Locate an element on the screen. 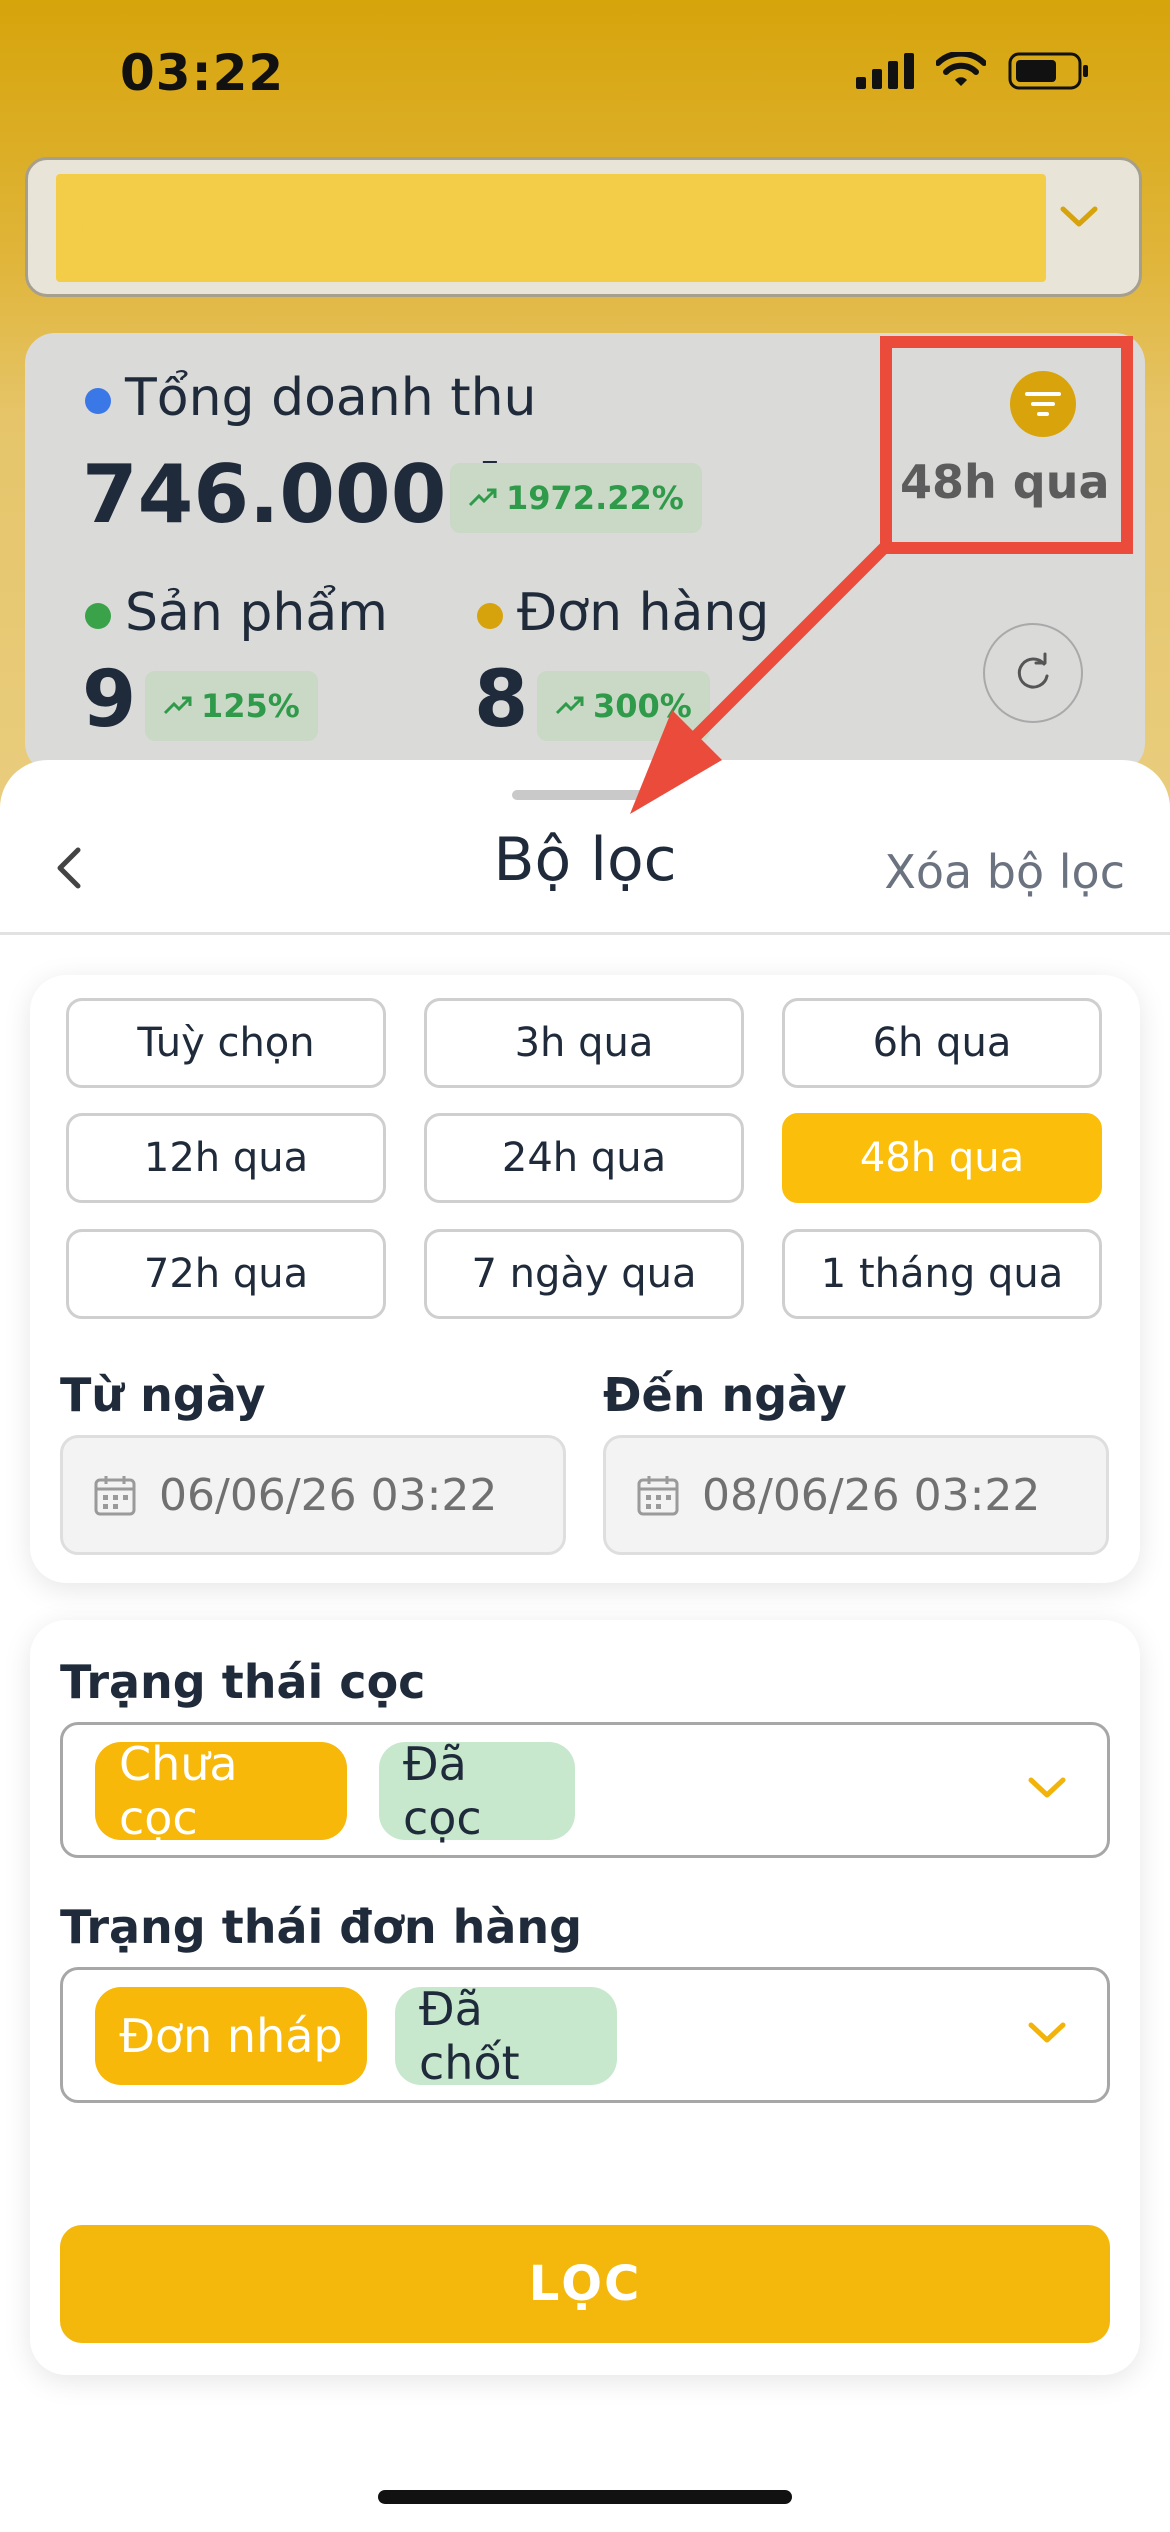  deposit-status-label: Trạng thái cọc is located at coordinates (243, 1682).